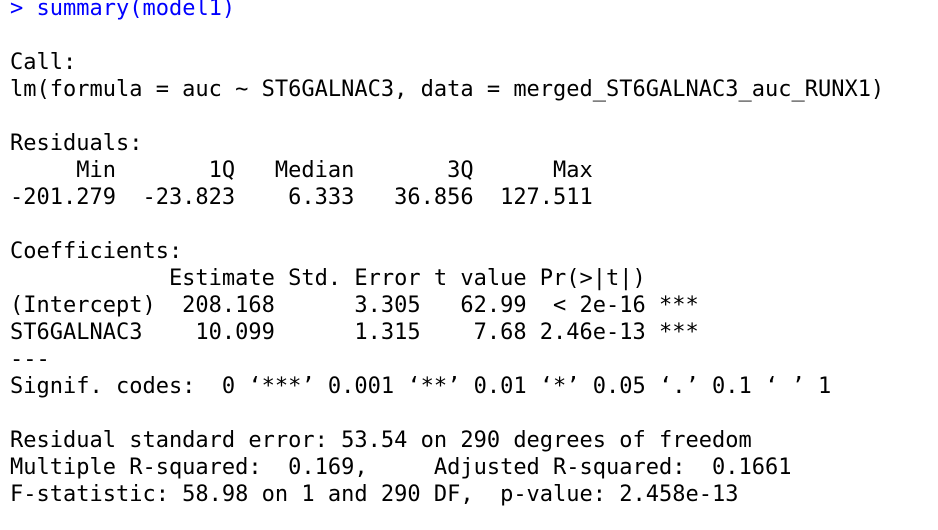 The width and height of the screenshot is (938, 530). I want to click on prompt-symbol: >, so click(23, 10).